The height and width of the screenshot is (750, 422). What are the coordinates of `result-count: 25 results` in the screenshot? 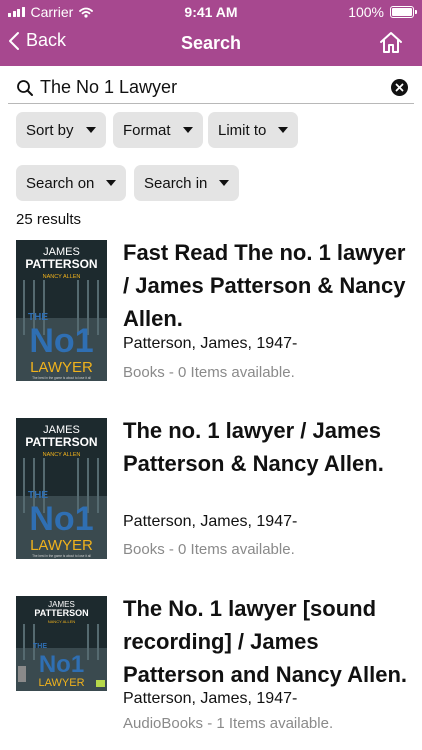 It's located at (49, 219).